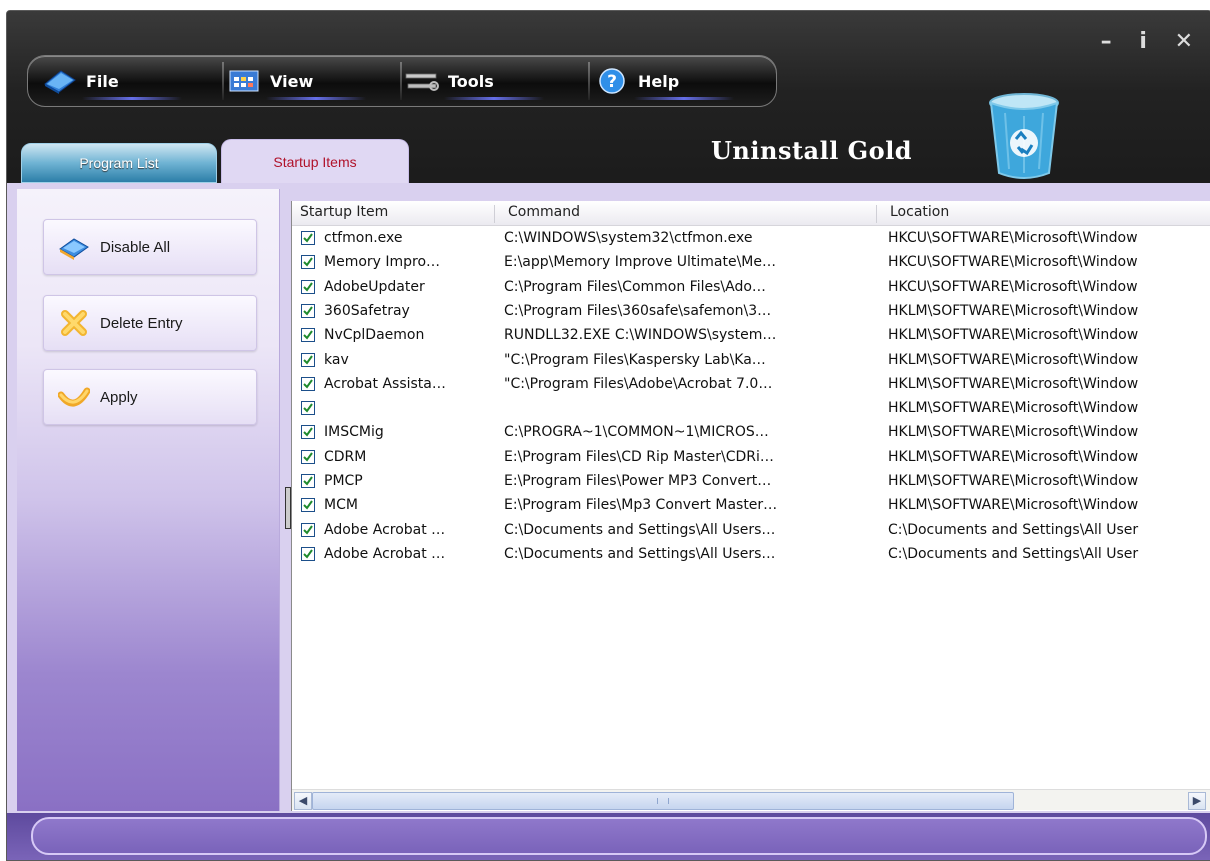  I want to click on menu-view: View, so click(314, 81).